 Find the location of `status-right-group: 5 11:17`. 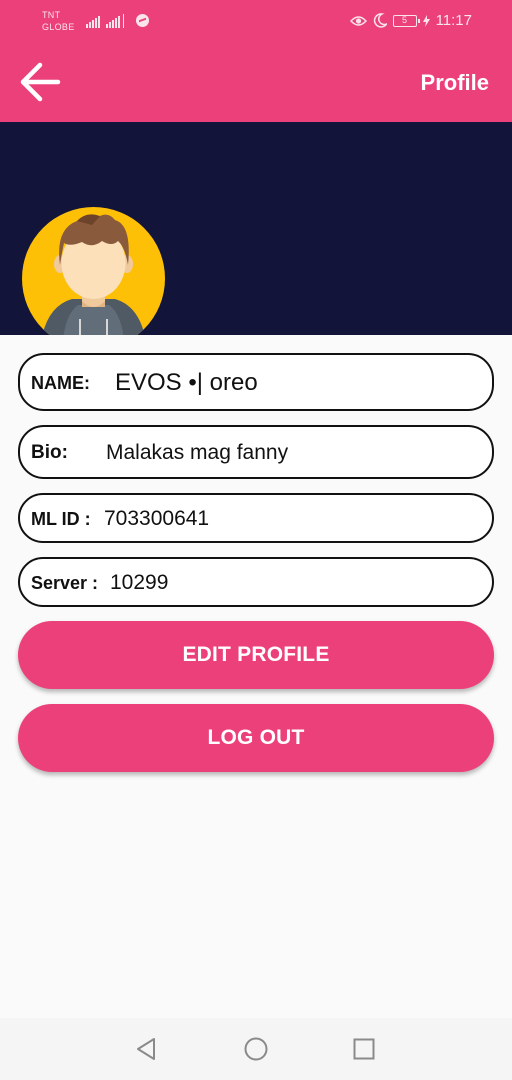

status-right-group: 5 11:17 is located at coordinates (410, 20).